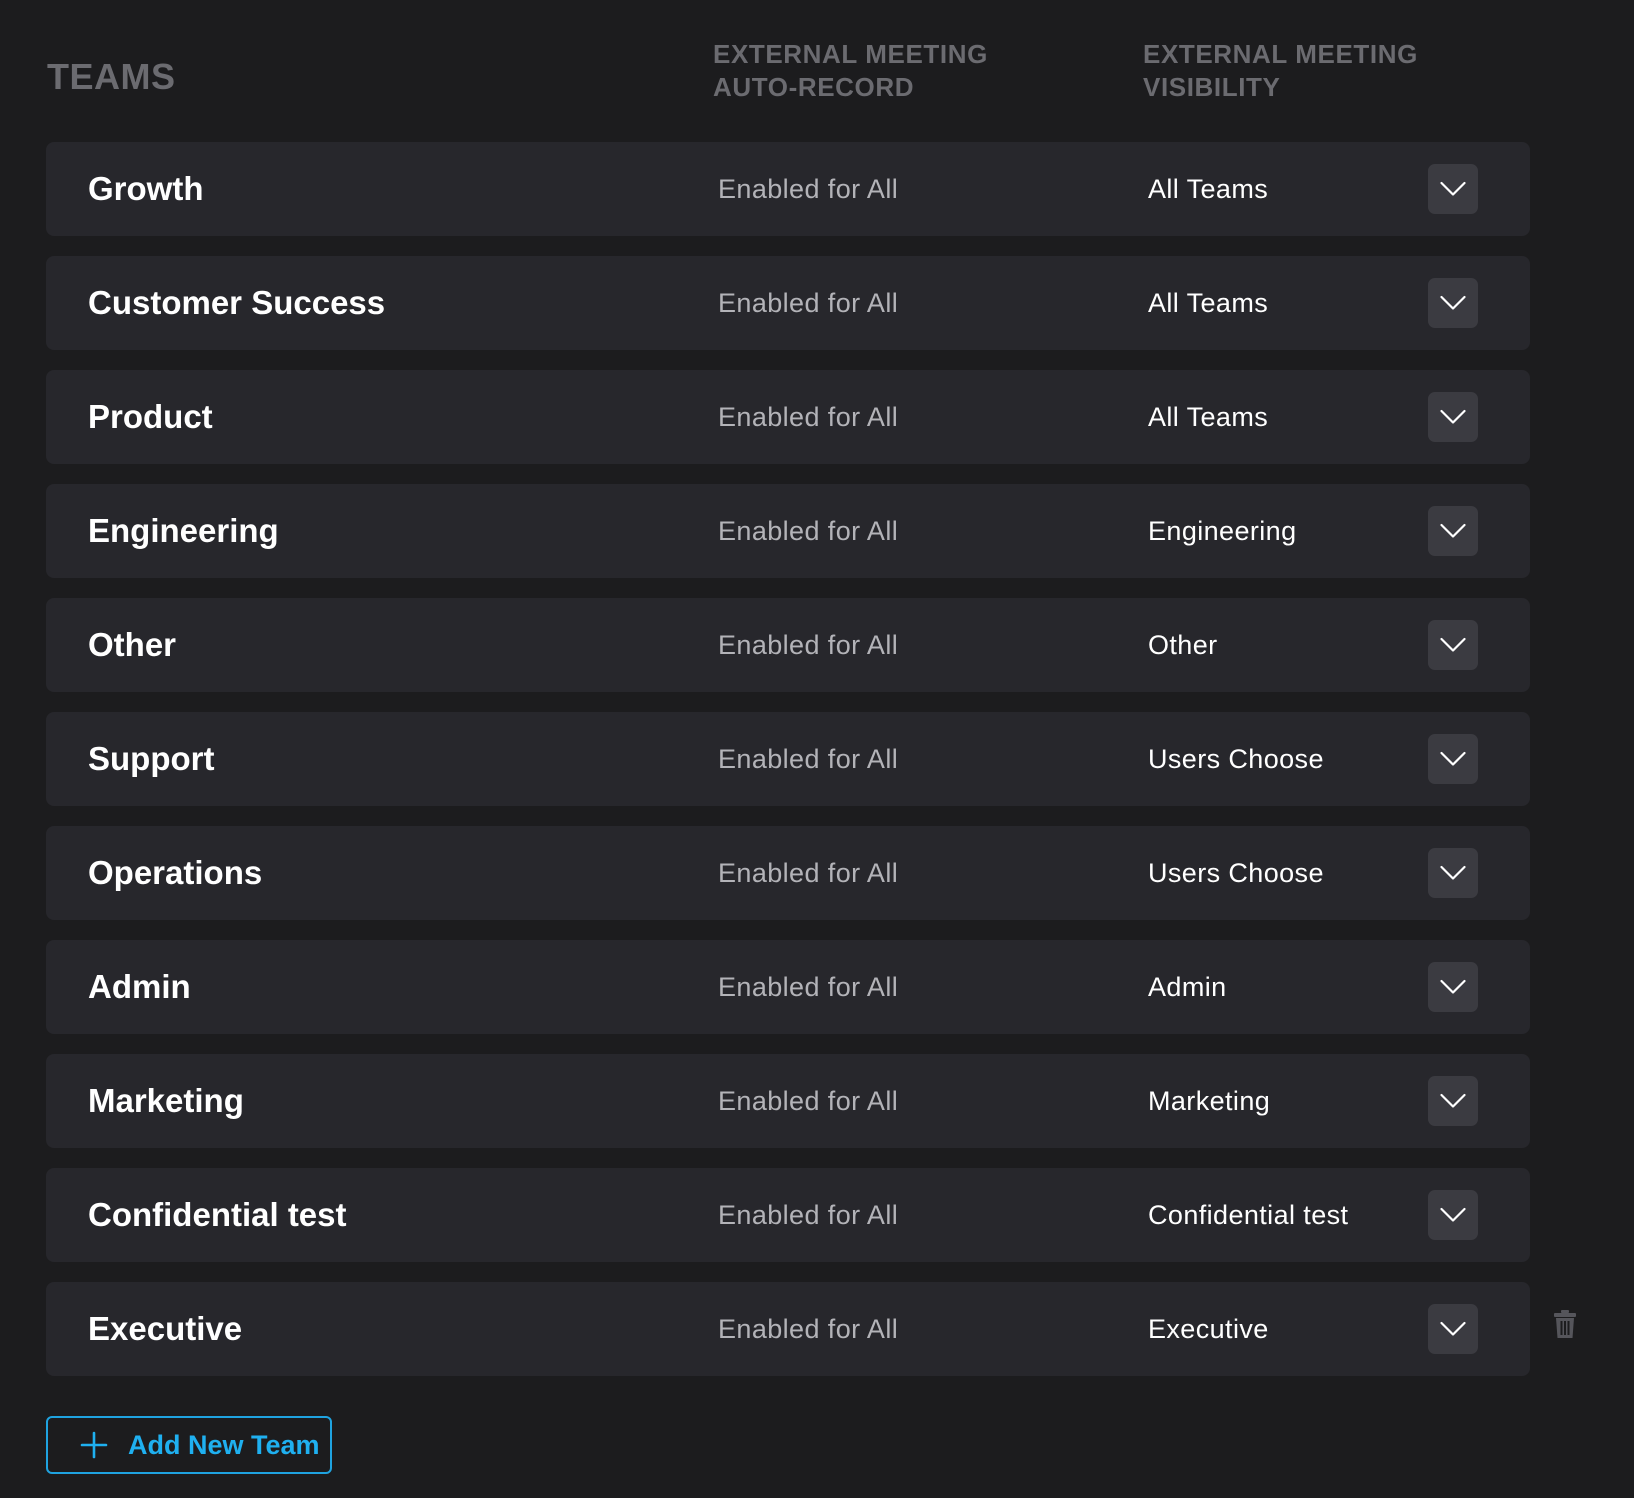 The height and width of the screenshot is (1498, 1634). I want to click on visibility-value: Executive, so click(1208, 1329).